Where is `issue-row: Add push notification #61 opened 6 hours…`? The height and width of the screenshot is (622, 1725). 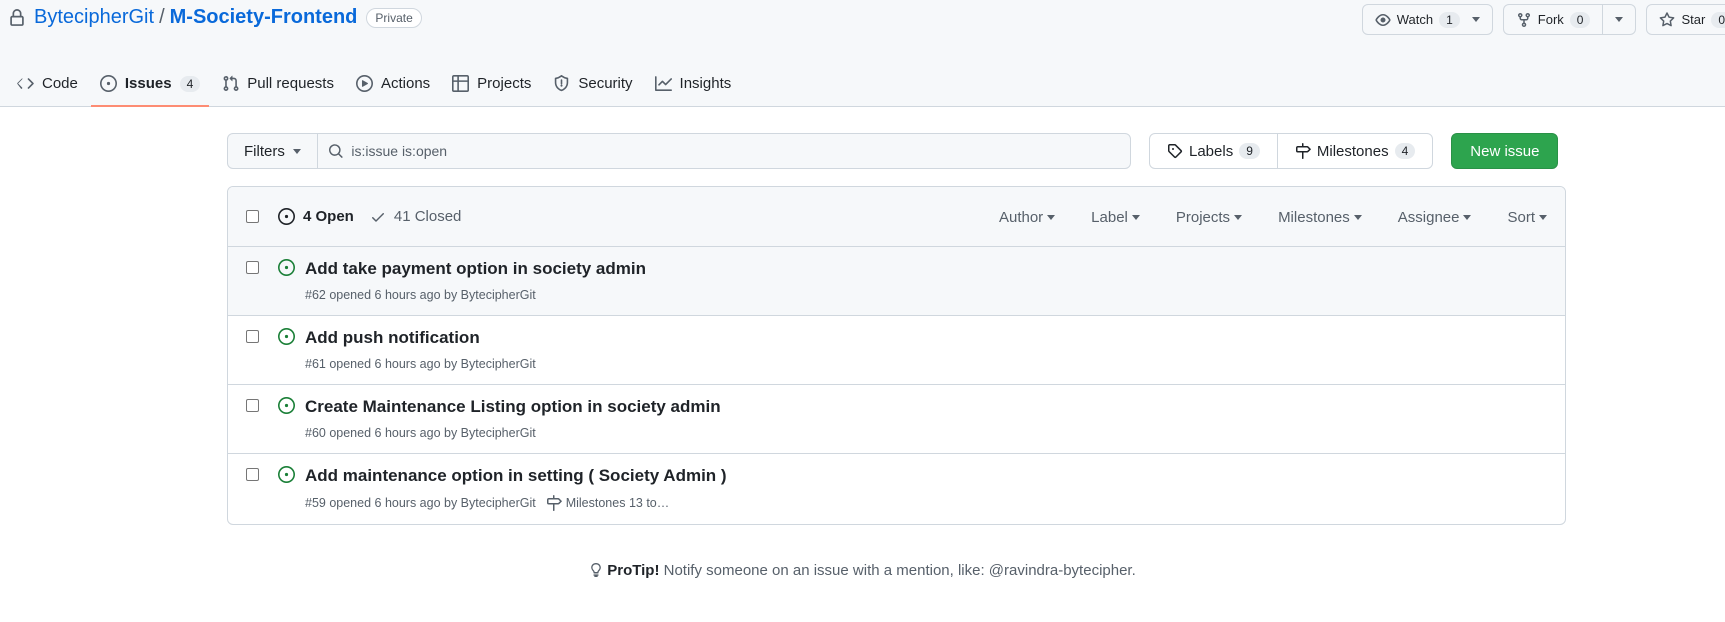 issue-row: Add push notification #61 opened 6 hours… is located at coordinates (896, 350).